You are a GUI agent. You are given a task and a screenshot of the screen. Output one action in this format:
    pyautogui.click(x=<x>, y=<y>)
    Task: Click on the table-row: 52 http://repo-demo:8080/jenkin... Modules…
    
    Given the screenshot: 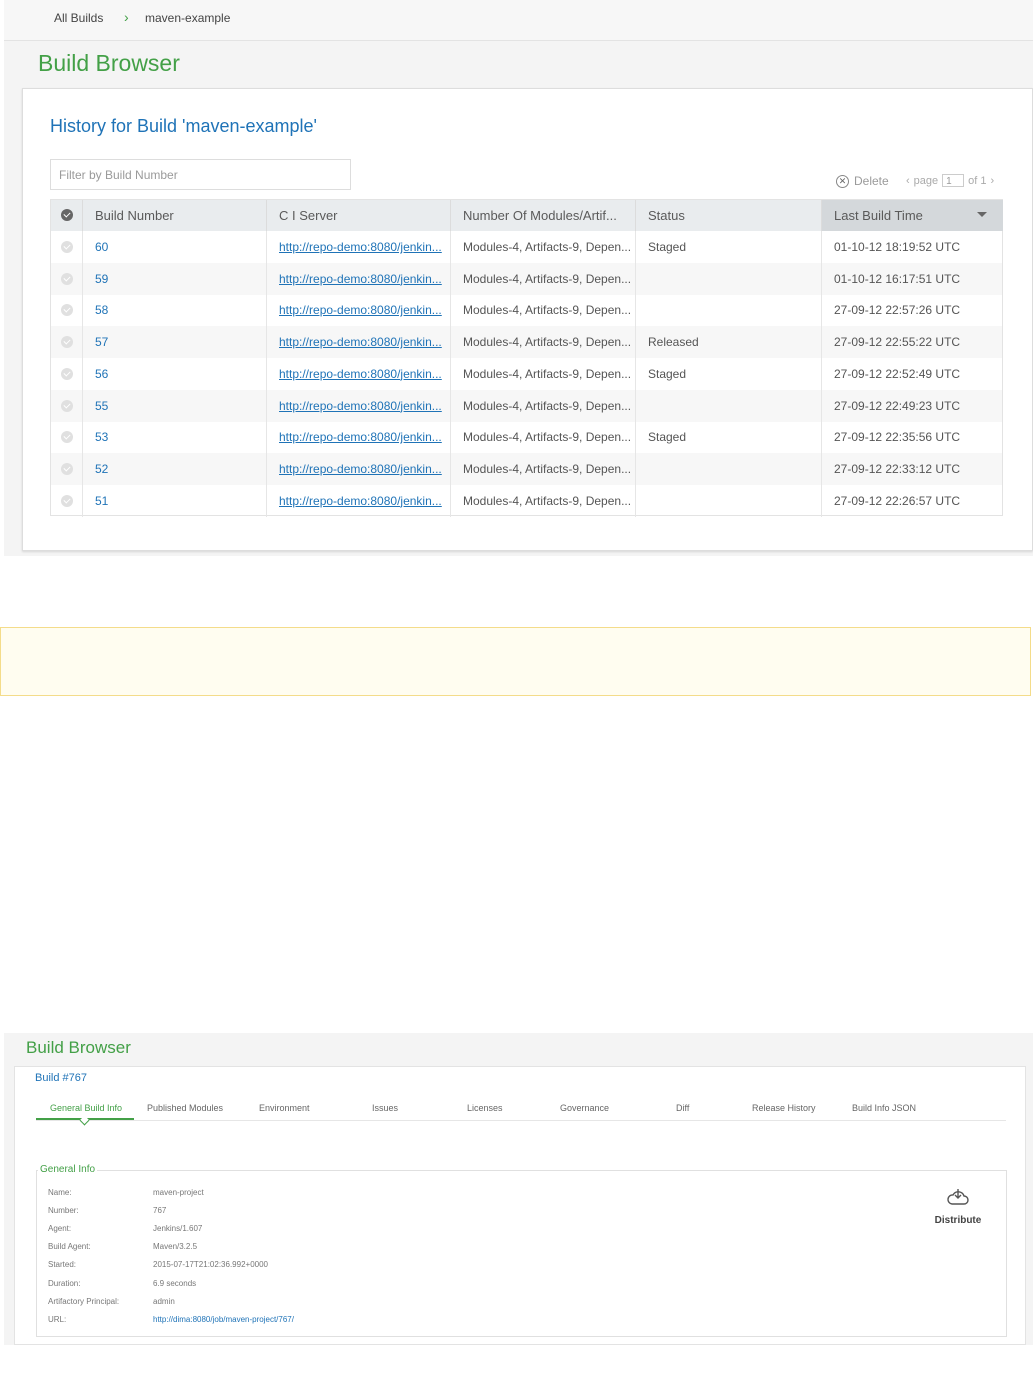 What is the action you would take?
    pyautogui.click(x=526, y=468)
    